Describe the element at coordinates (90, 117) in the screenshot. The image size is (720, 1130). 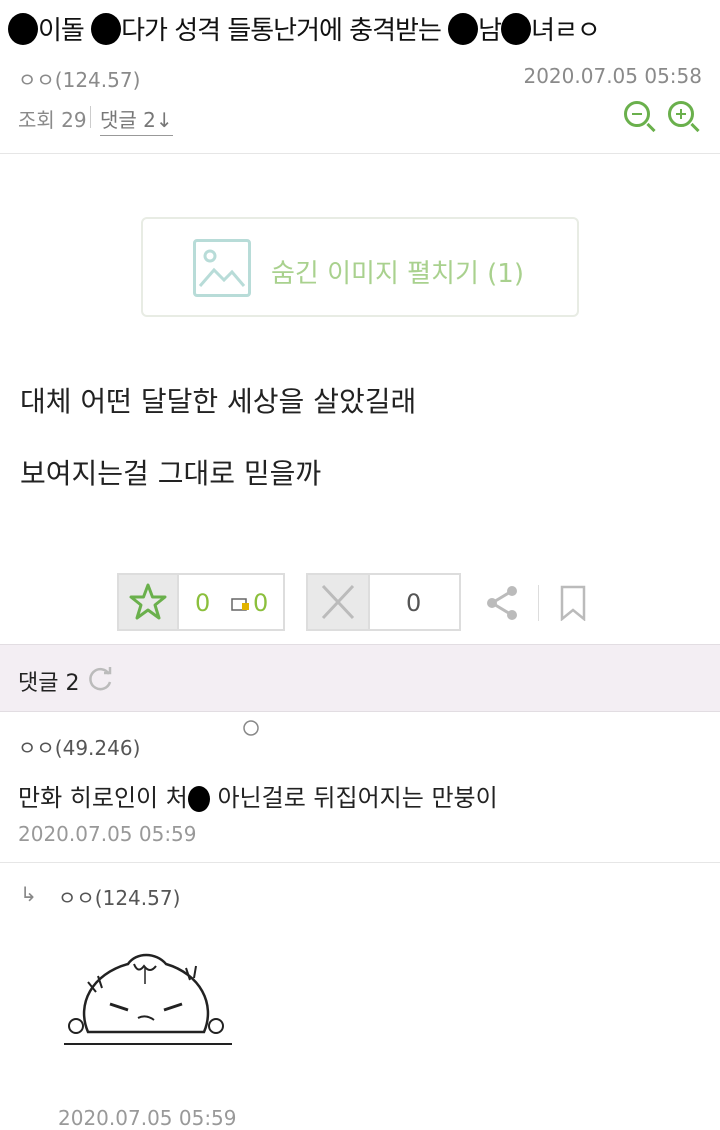
I see `meta-divider` at that location.